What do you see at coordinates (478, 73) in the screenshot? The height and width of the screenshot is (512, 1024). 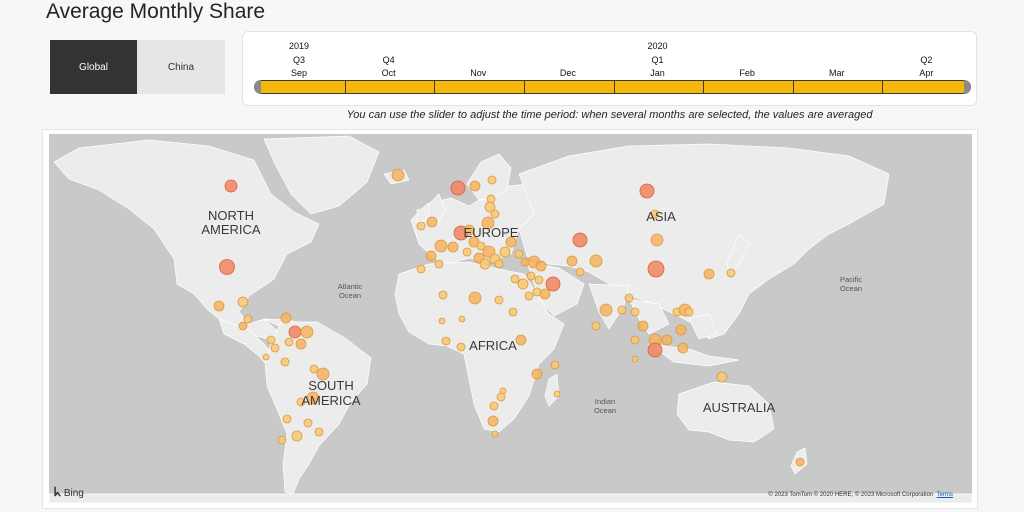 I see `slider-month-label: Nov` at bounding box center [478, 73].